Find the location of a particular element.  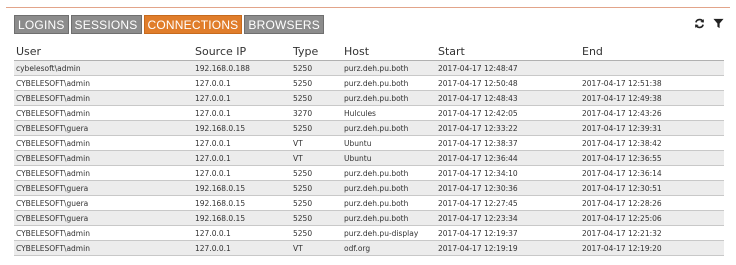

cell-start: 2017-04-17 12:38:37 is located at coordinates (508, 143).